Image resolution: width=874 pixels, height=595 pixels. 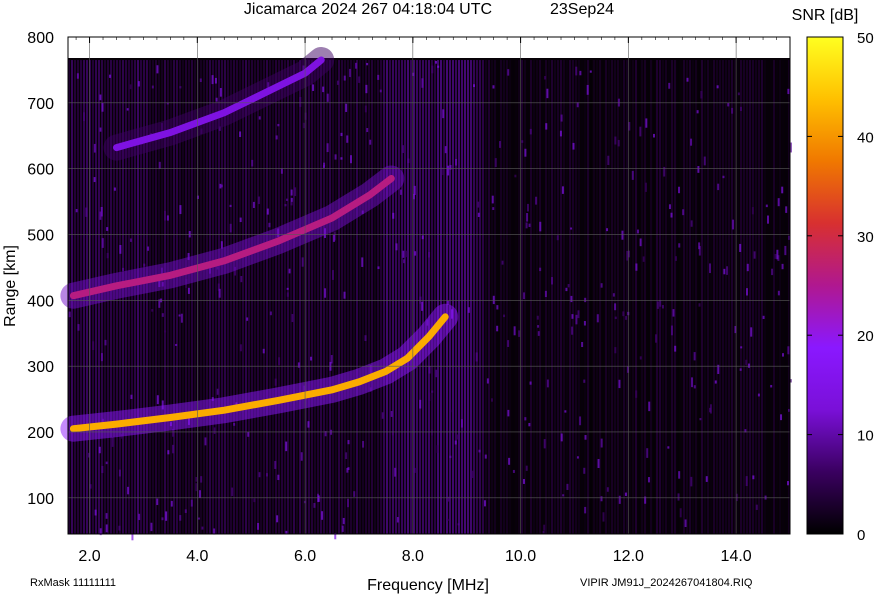 I want to click on colorbar-tick-label: 20, so click(x=865, y=336).